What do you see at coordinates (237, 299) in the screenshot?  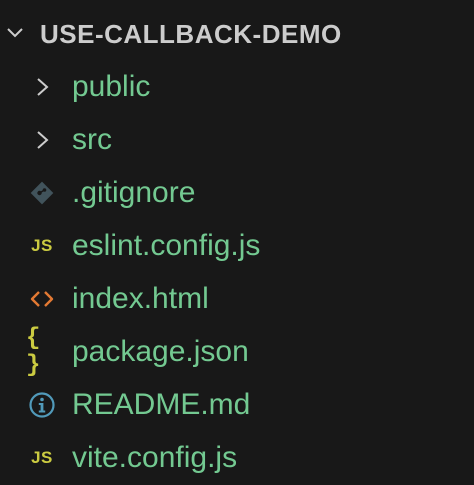 I see `tree-item-index-html: index.html` at bounding box center [237, 299].